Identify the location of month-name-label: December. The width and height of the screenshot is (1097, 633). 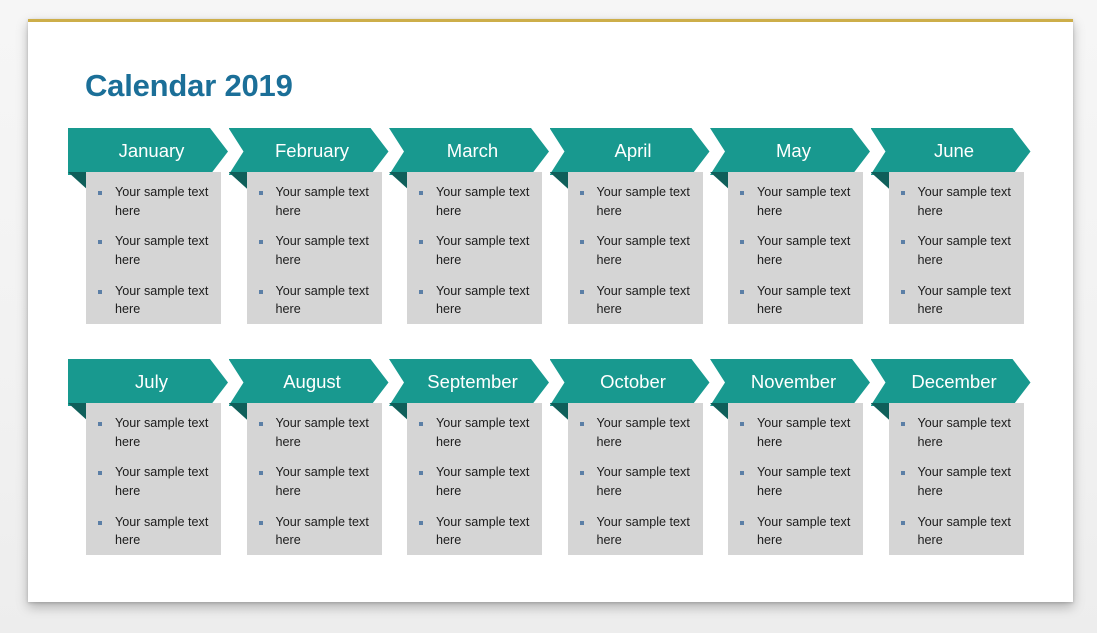
(954, 382).